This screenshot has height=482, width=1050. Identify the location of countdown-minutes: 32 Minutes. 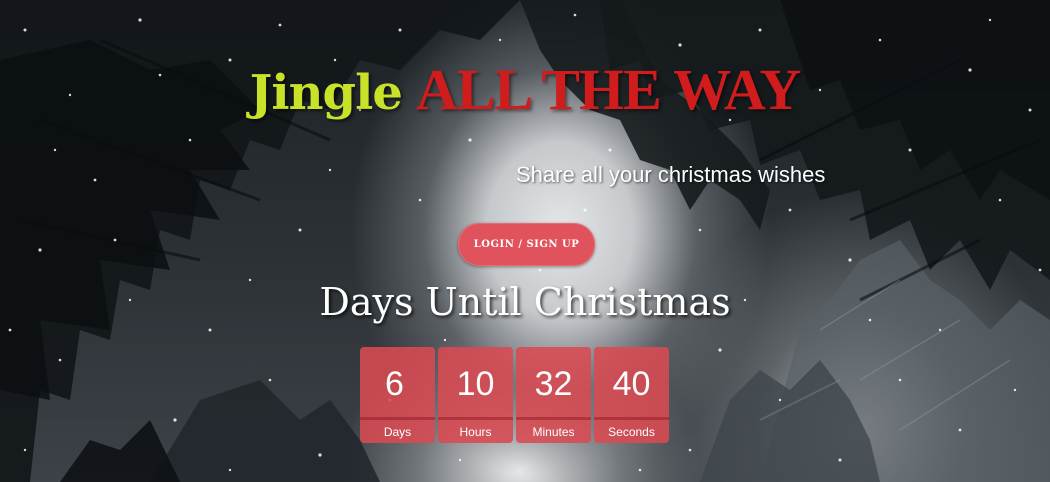
(553, 395).